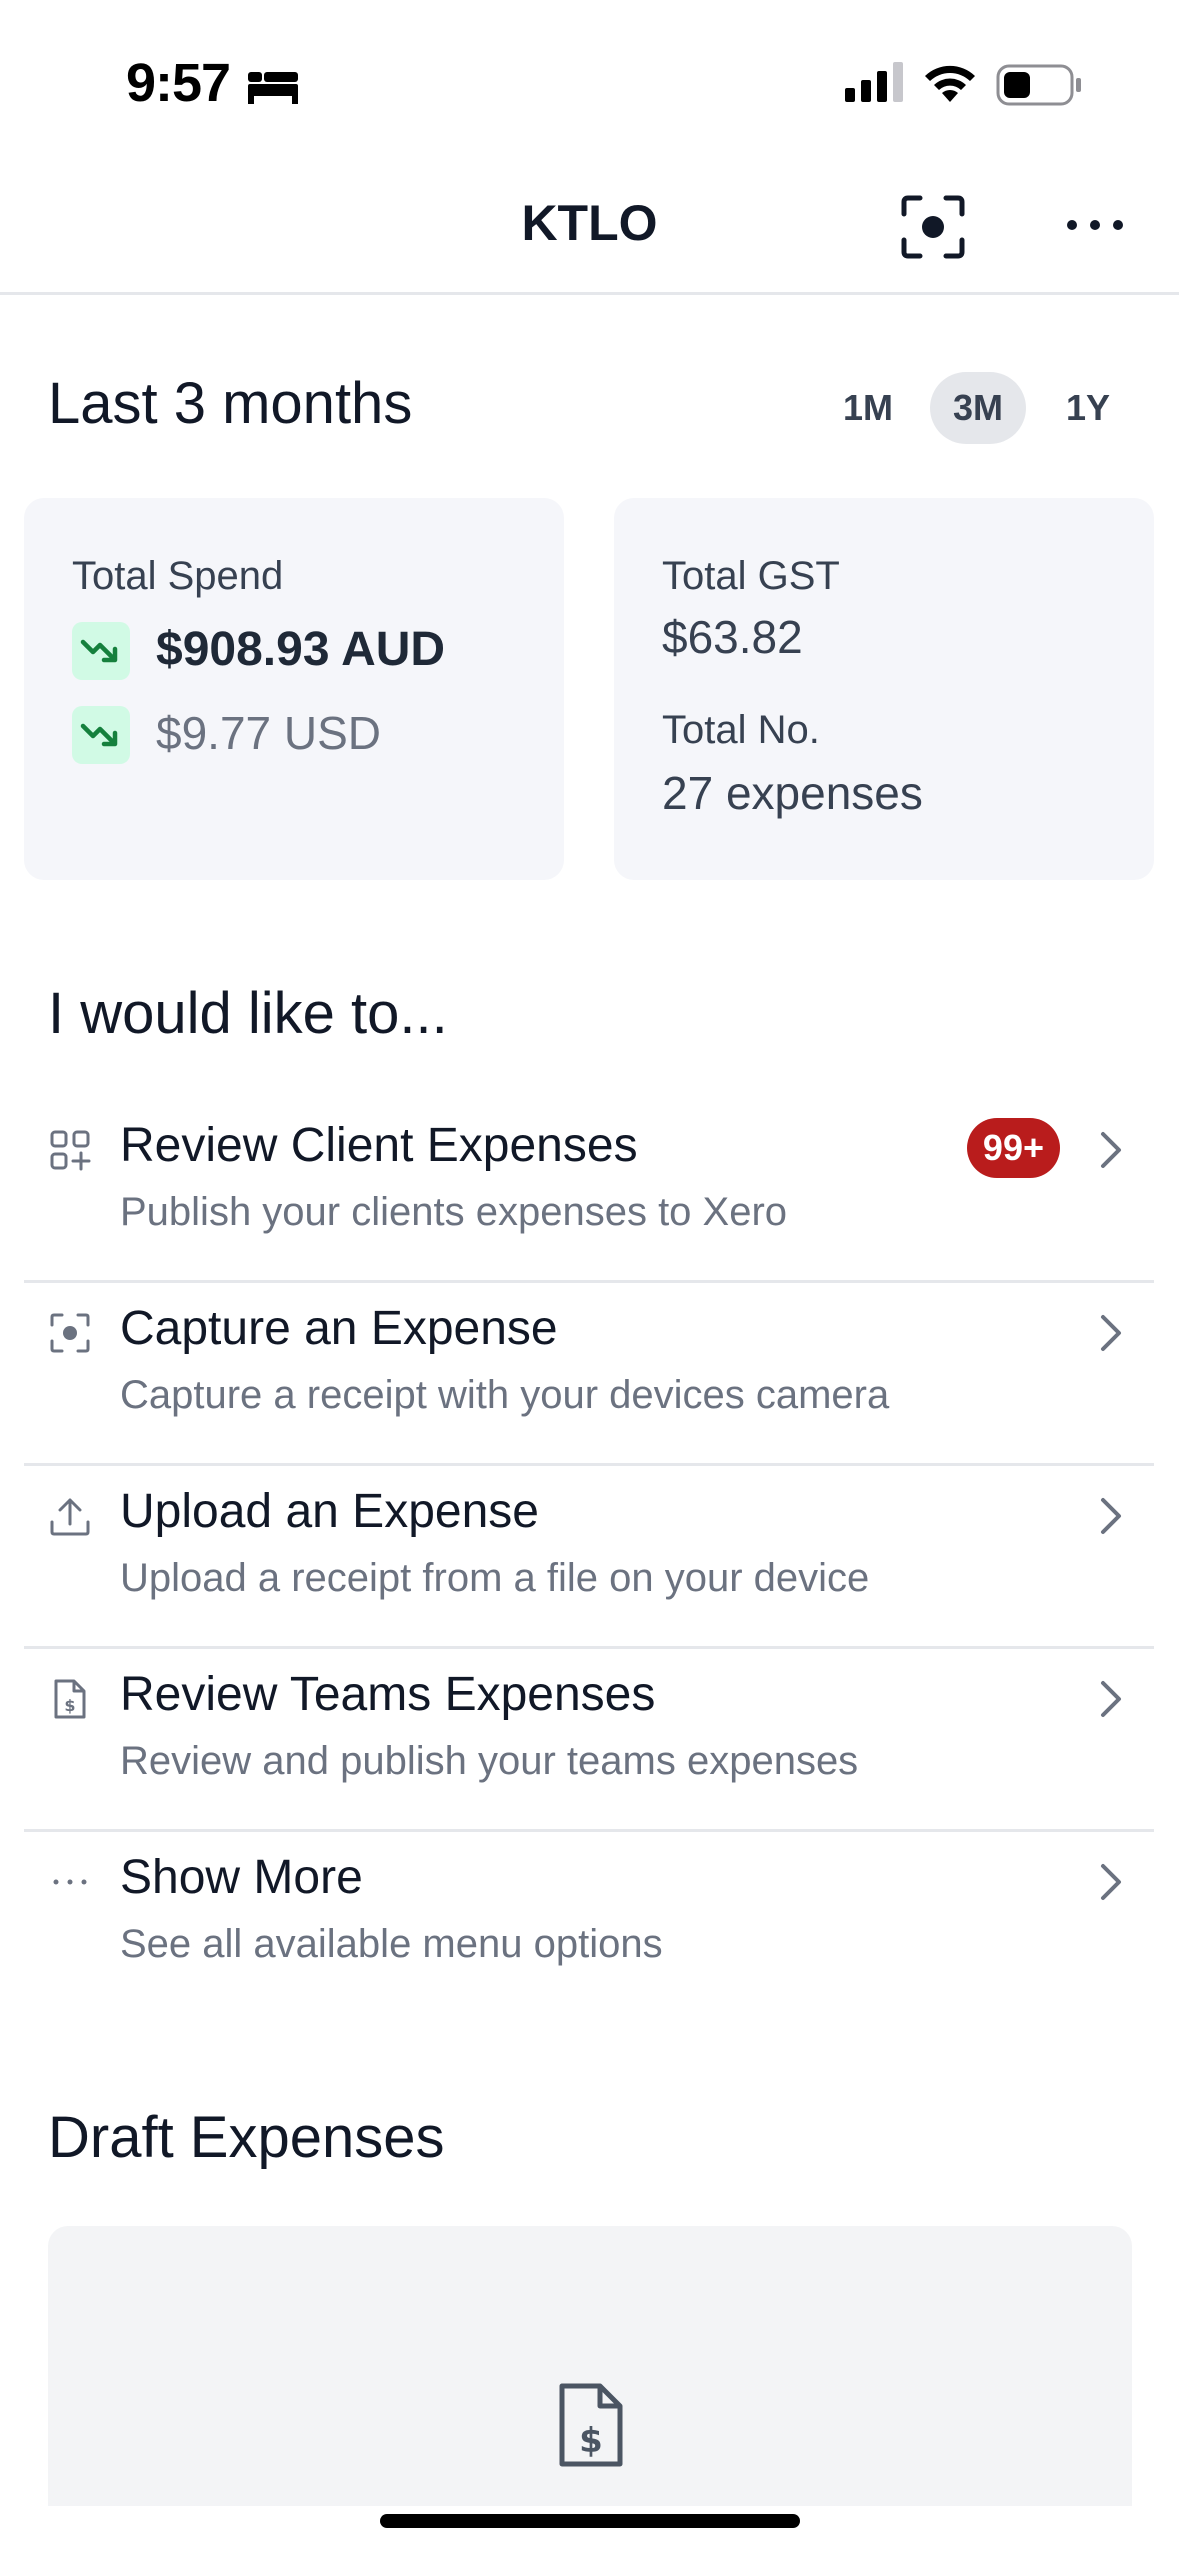  I want to click on menu-item-title: Review Teams Expenses, so click(388, 1694).